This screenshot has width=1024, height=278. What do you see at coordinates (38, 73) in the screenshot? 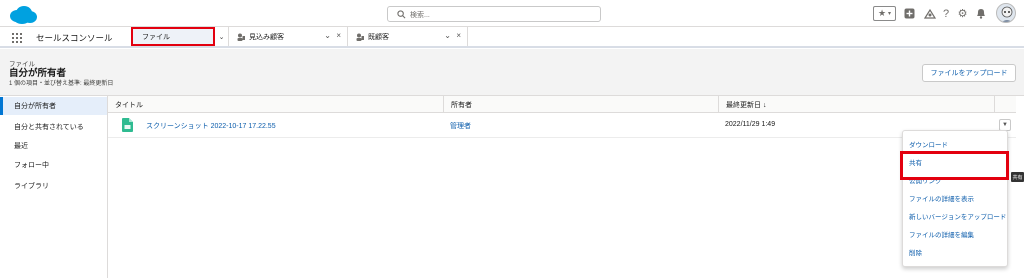
I see `page-title: 自分が所有者` at bounding box center [38, 73].